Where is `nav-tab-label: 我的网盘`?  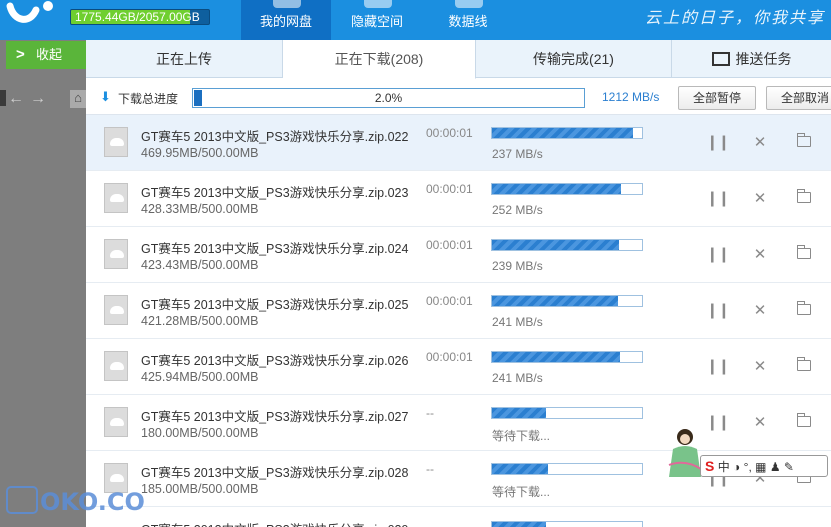 nav-tab-label: 我的网盘 is located at coordinates (285, 21).